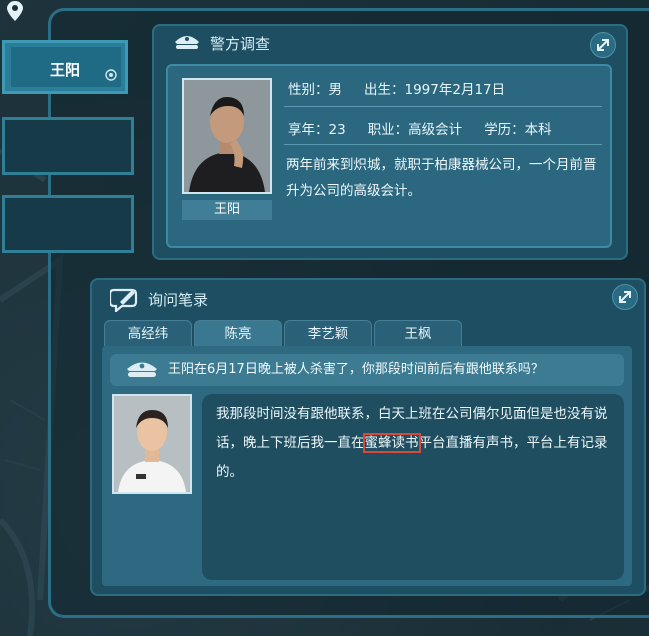 The height and width of the screenshot is (636, 649). Describe the element at coordinates (283, 333) in the screenshot. I see `witness-tabs: 高经纬 陈亮 李艺颖 王枫` at that location.